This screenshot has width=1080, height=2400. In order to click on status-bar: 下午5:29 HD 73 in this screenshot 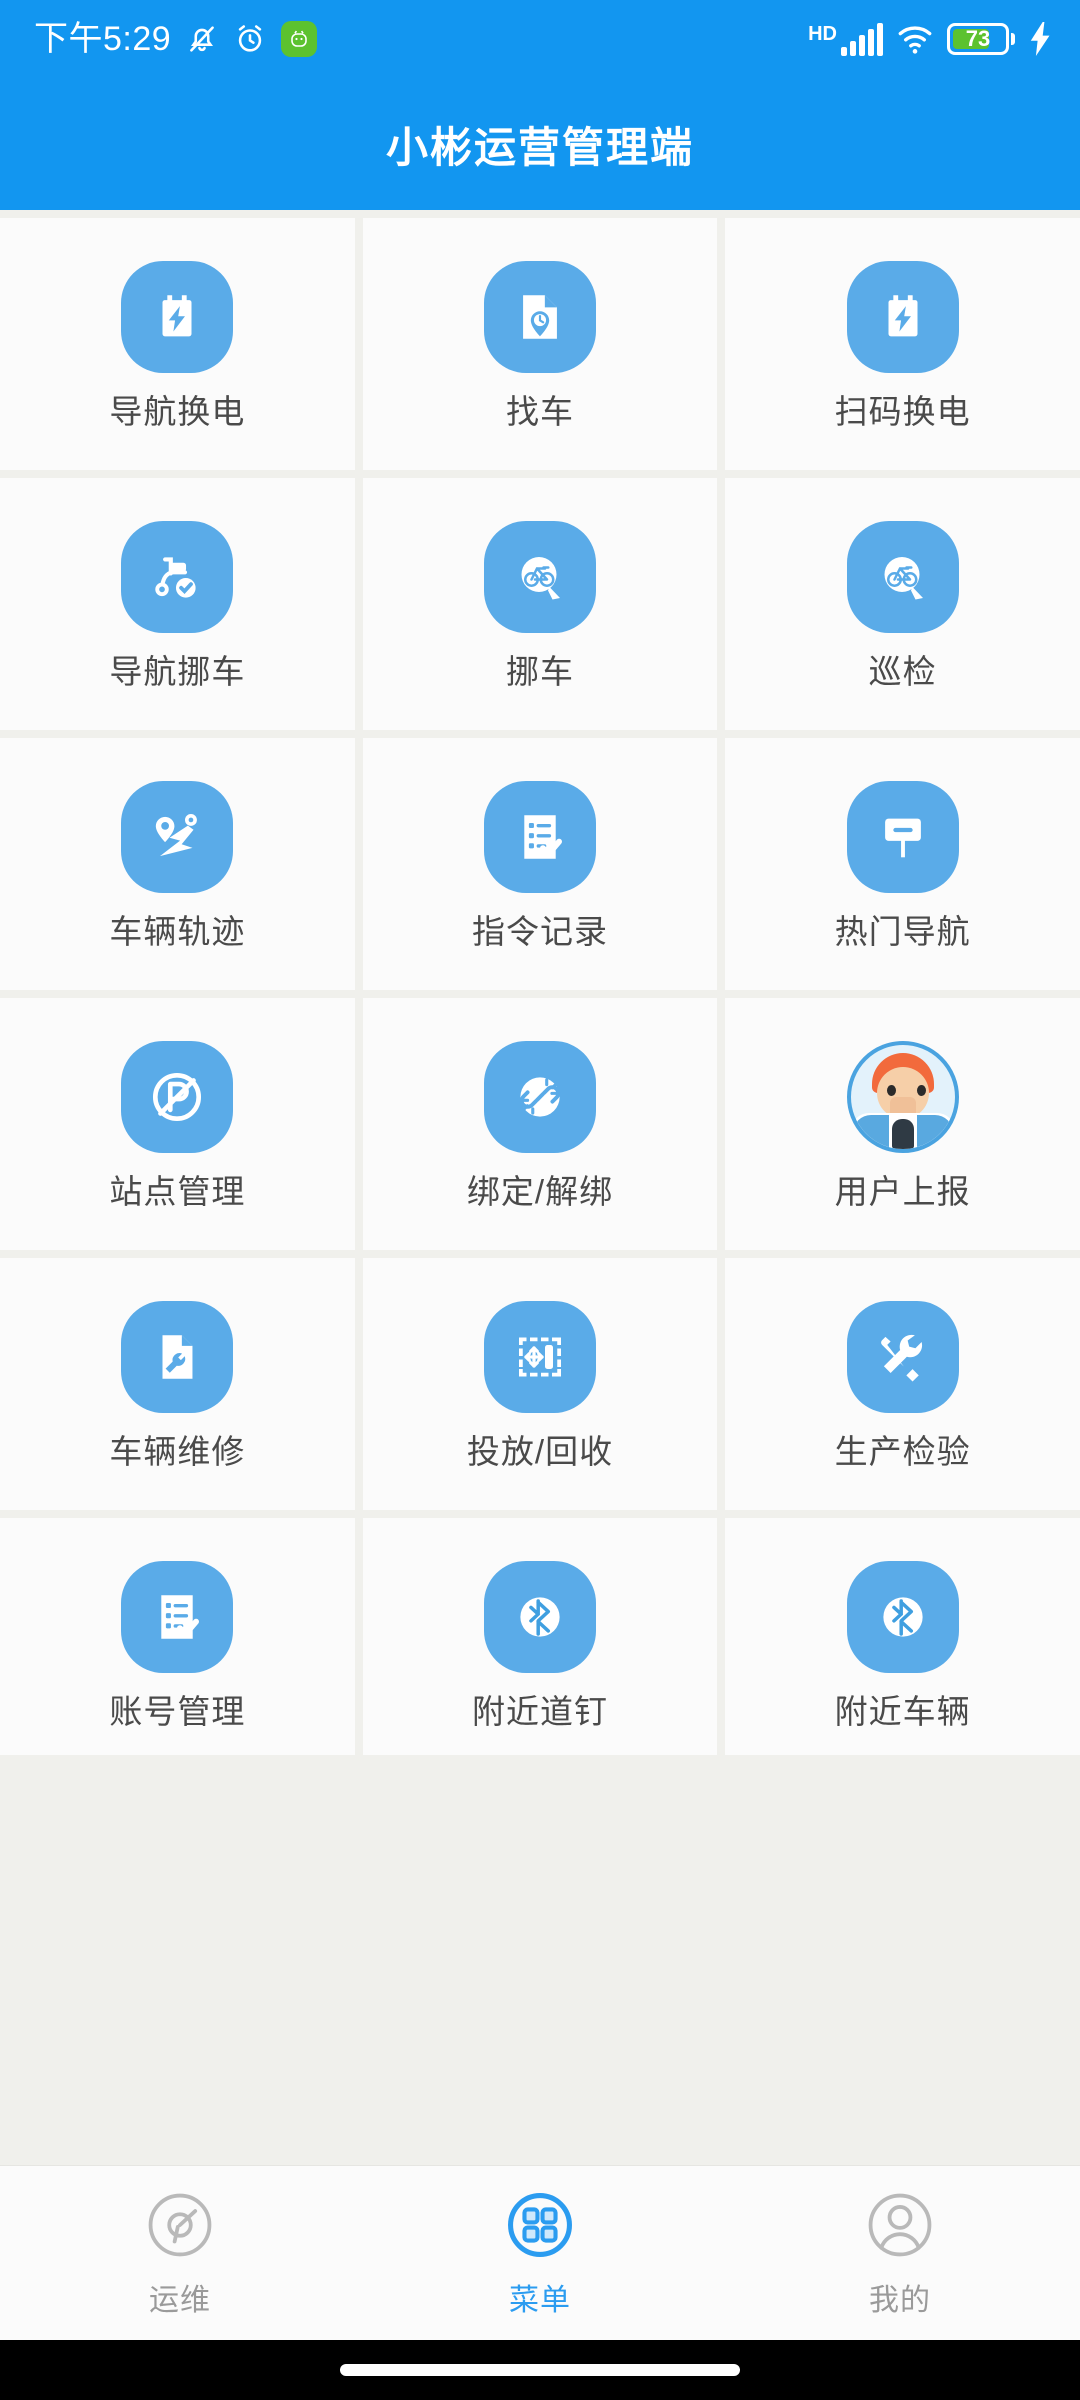, I will do `click(540, 39)`.